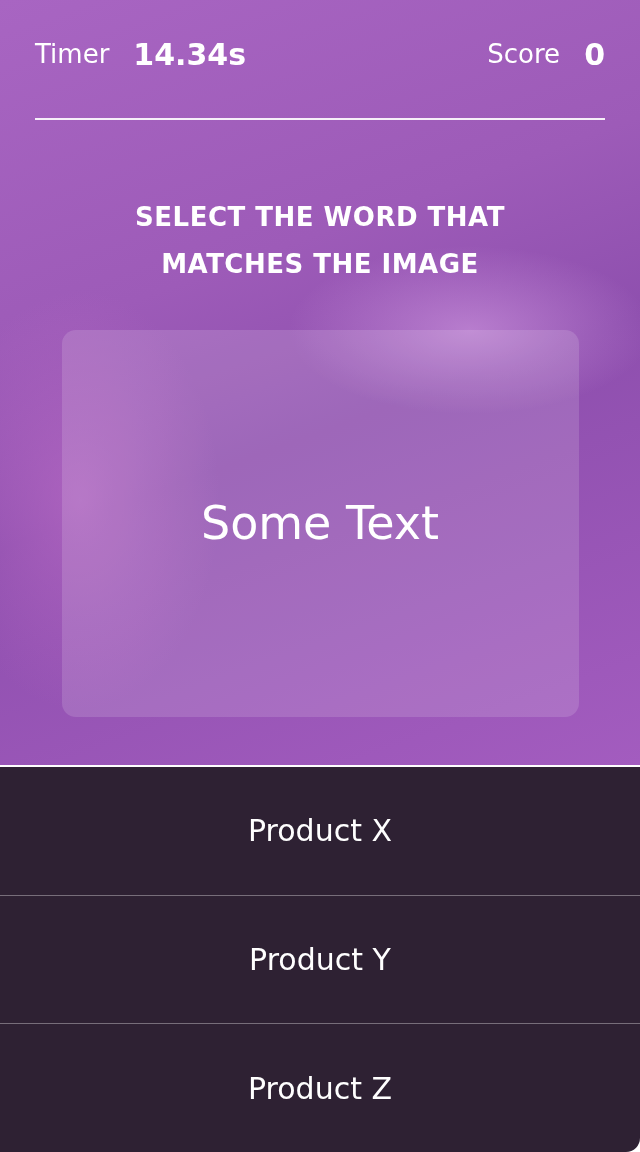 Image resolution: width=640 pixels, height=1152 pixels. I want to click on score-value: 0, so click(594, 54).